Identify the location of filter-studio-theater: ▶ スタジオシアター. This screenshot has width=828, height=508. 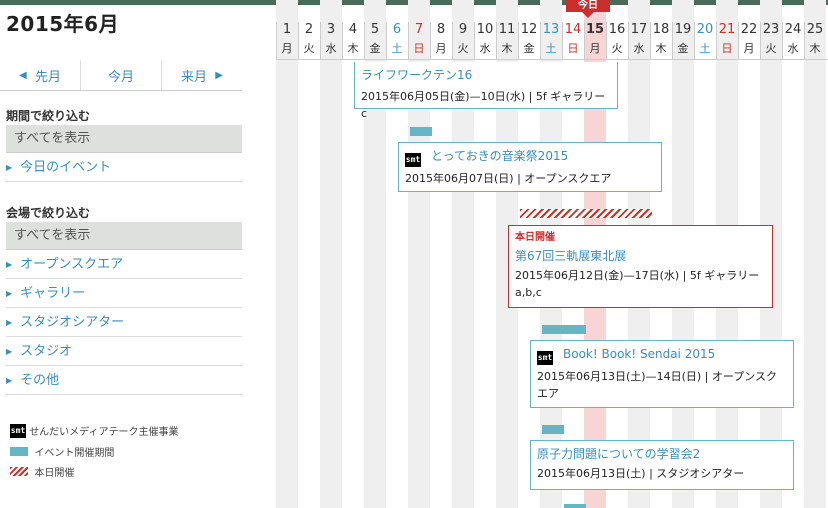
(124, 323).